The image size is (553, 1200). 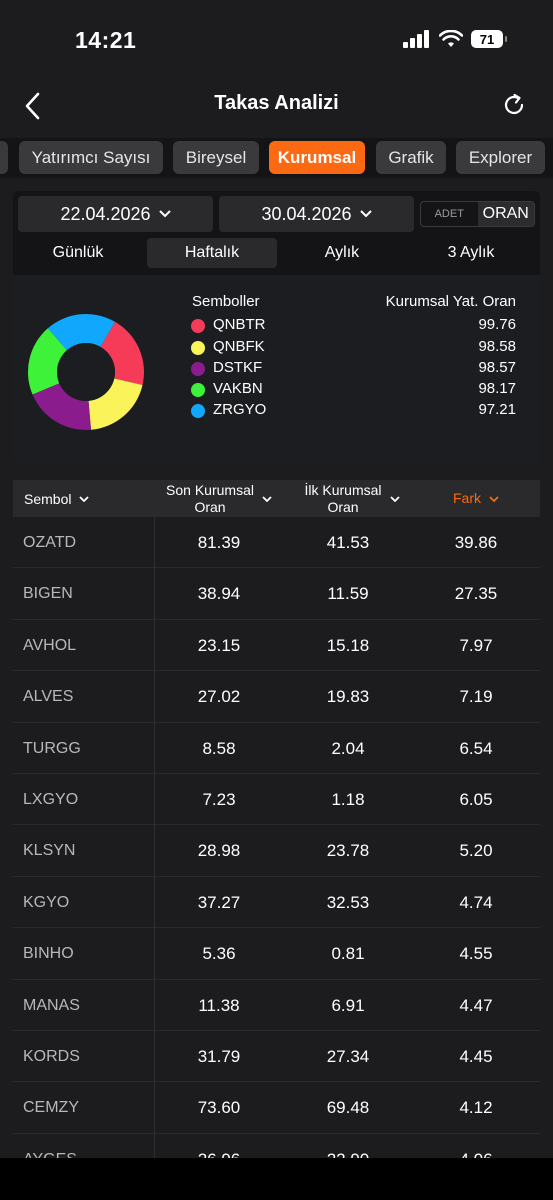 I want to click on period-3-aylik: 3 Aylık, so click(x=471, y=253).